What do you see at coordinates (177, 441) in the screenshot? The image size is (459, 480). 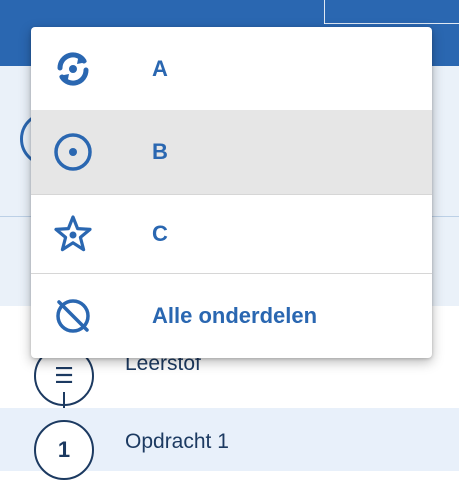 I see `step-label: Opdracht 1` at bounding box center [177, 441].